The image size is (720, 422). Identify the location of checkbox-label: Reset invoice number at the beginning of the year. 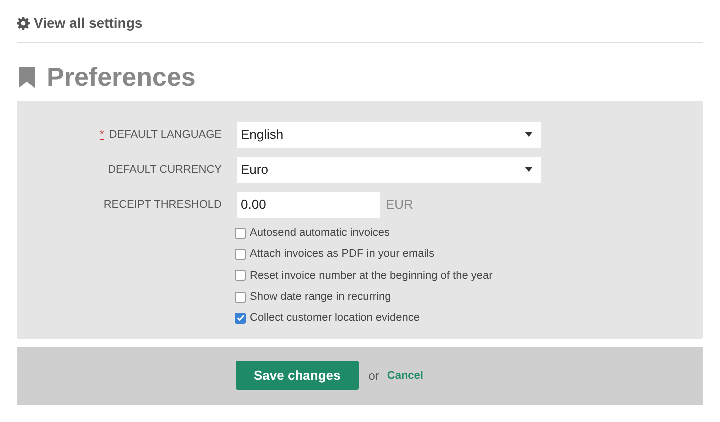
(371, 276).